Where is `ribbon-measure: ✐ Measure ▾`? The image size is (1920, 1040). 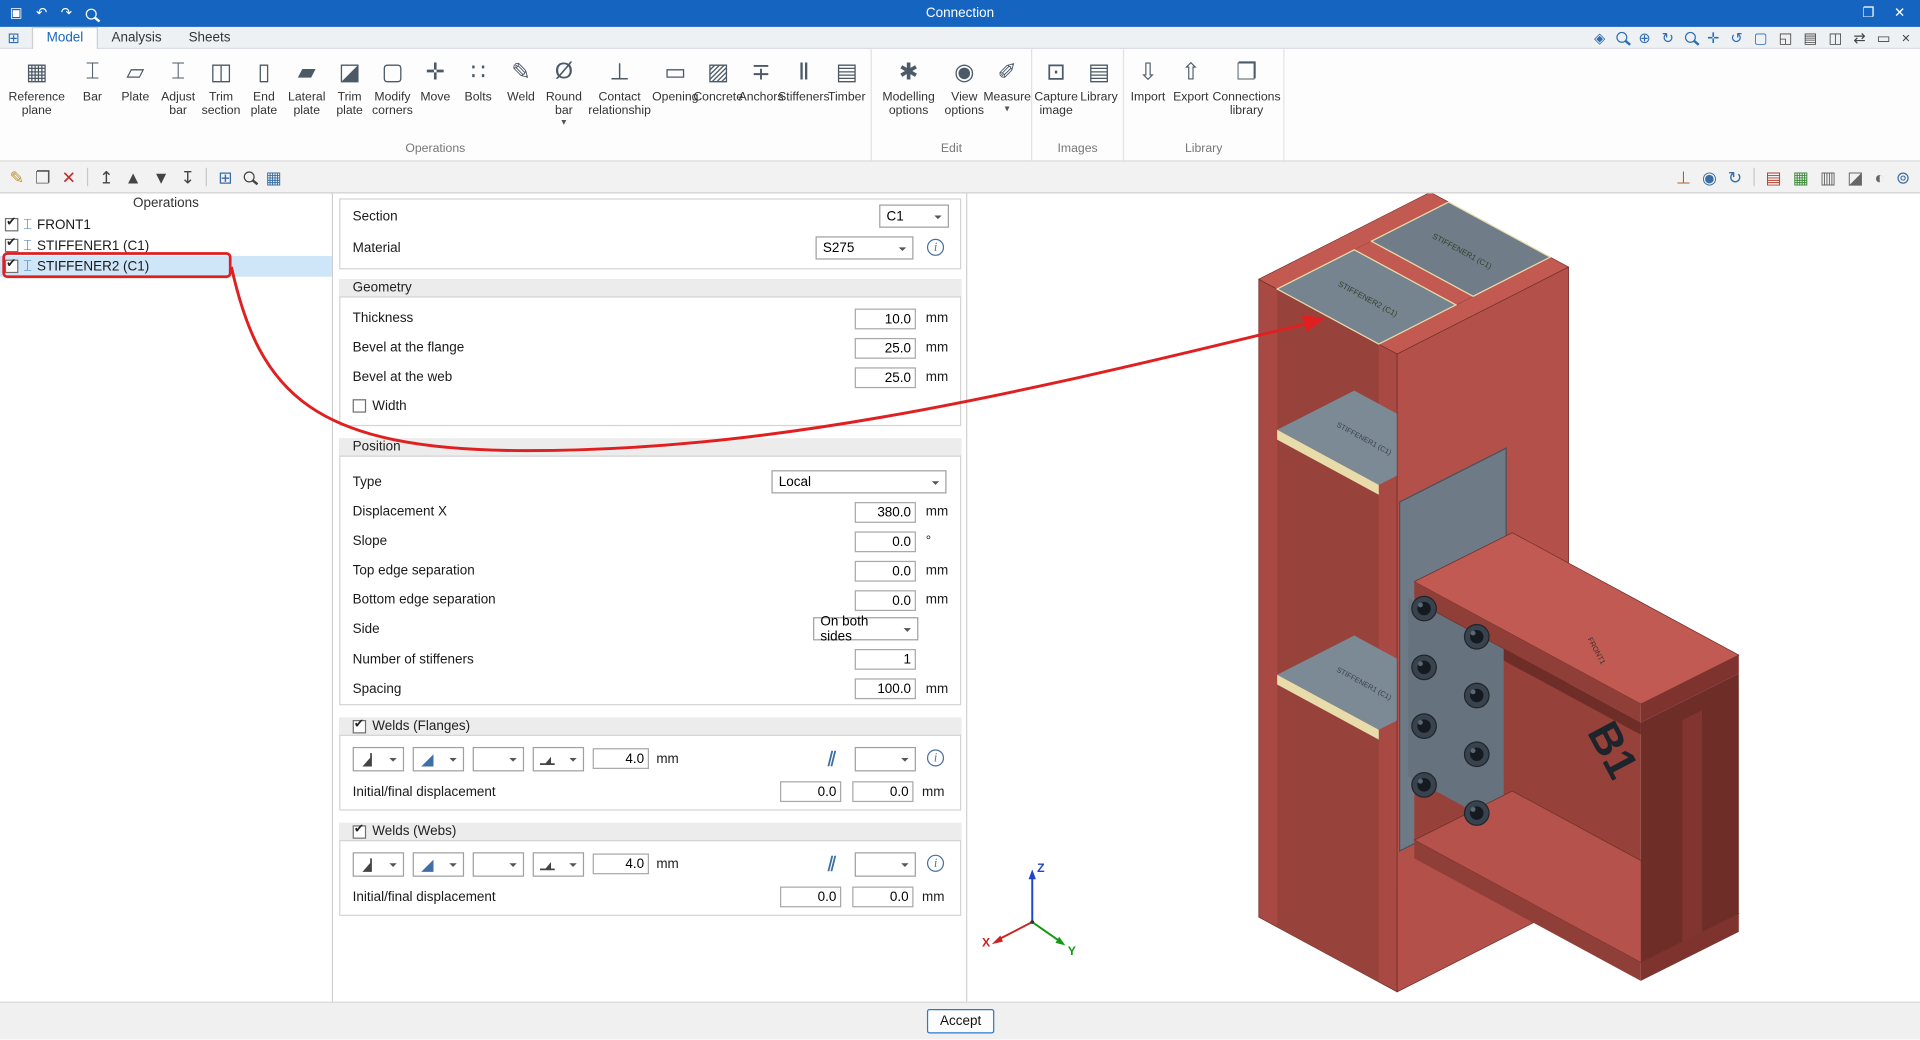
ribbon-measure: ✐ Measure ▾ is located at coordinates (1007, 83).